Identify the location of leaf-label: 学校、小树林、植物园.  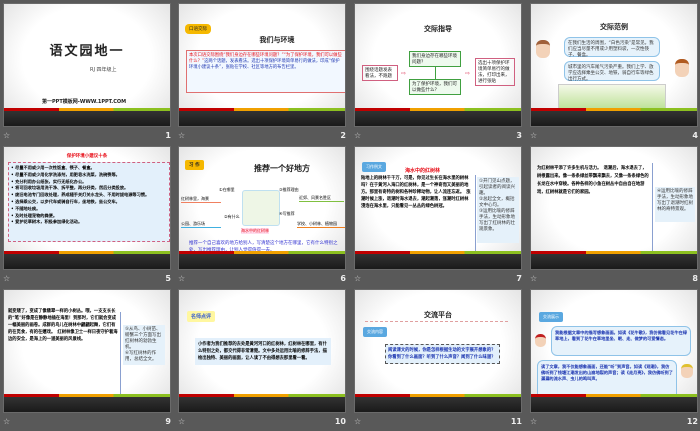
(321, 224).